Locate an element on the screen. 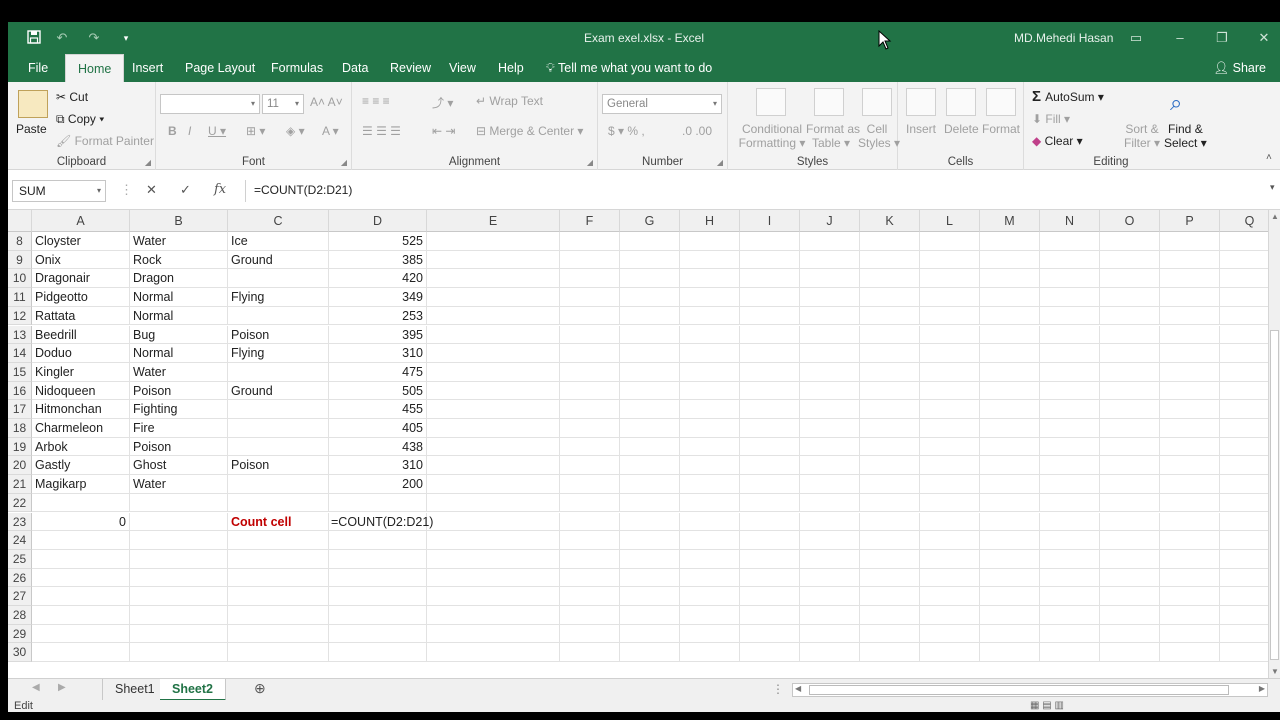 The height and width of the screenshot is (720, 1280). paste-icon is located at coordinates (33, 104).